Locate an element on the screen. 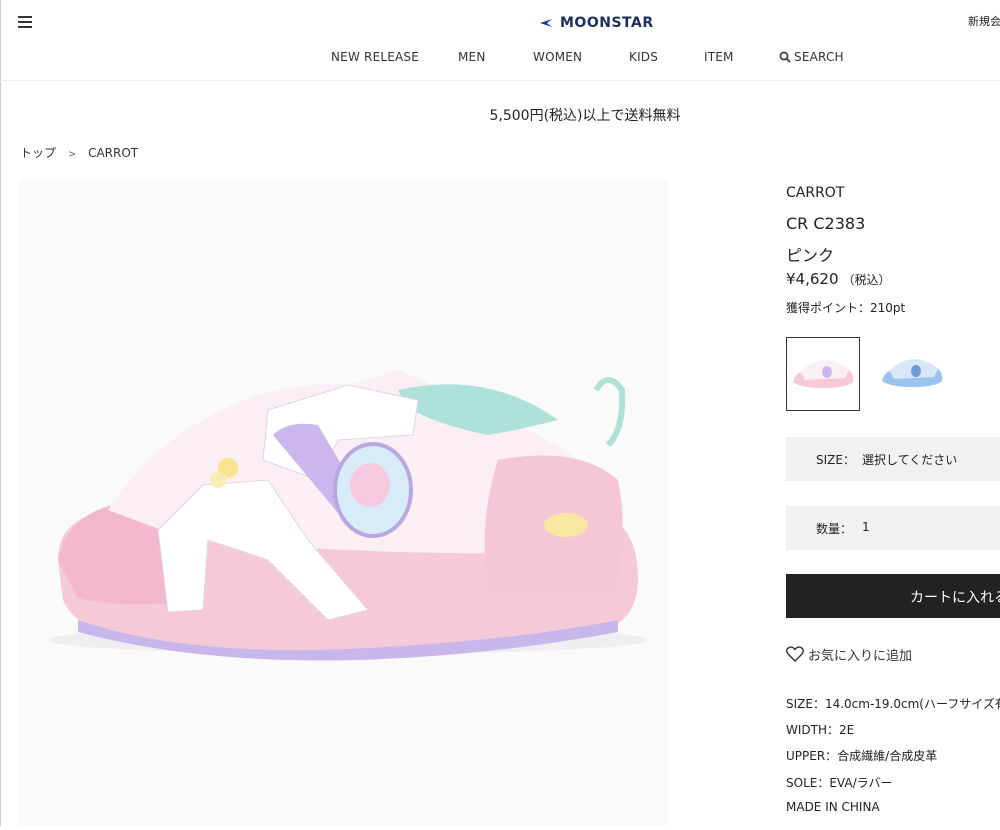  hamburger-icon is located at coordinates (26, 22).